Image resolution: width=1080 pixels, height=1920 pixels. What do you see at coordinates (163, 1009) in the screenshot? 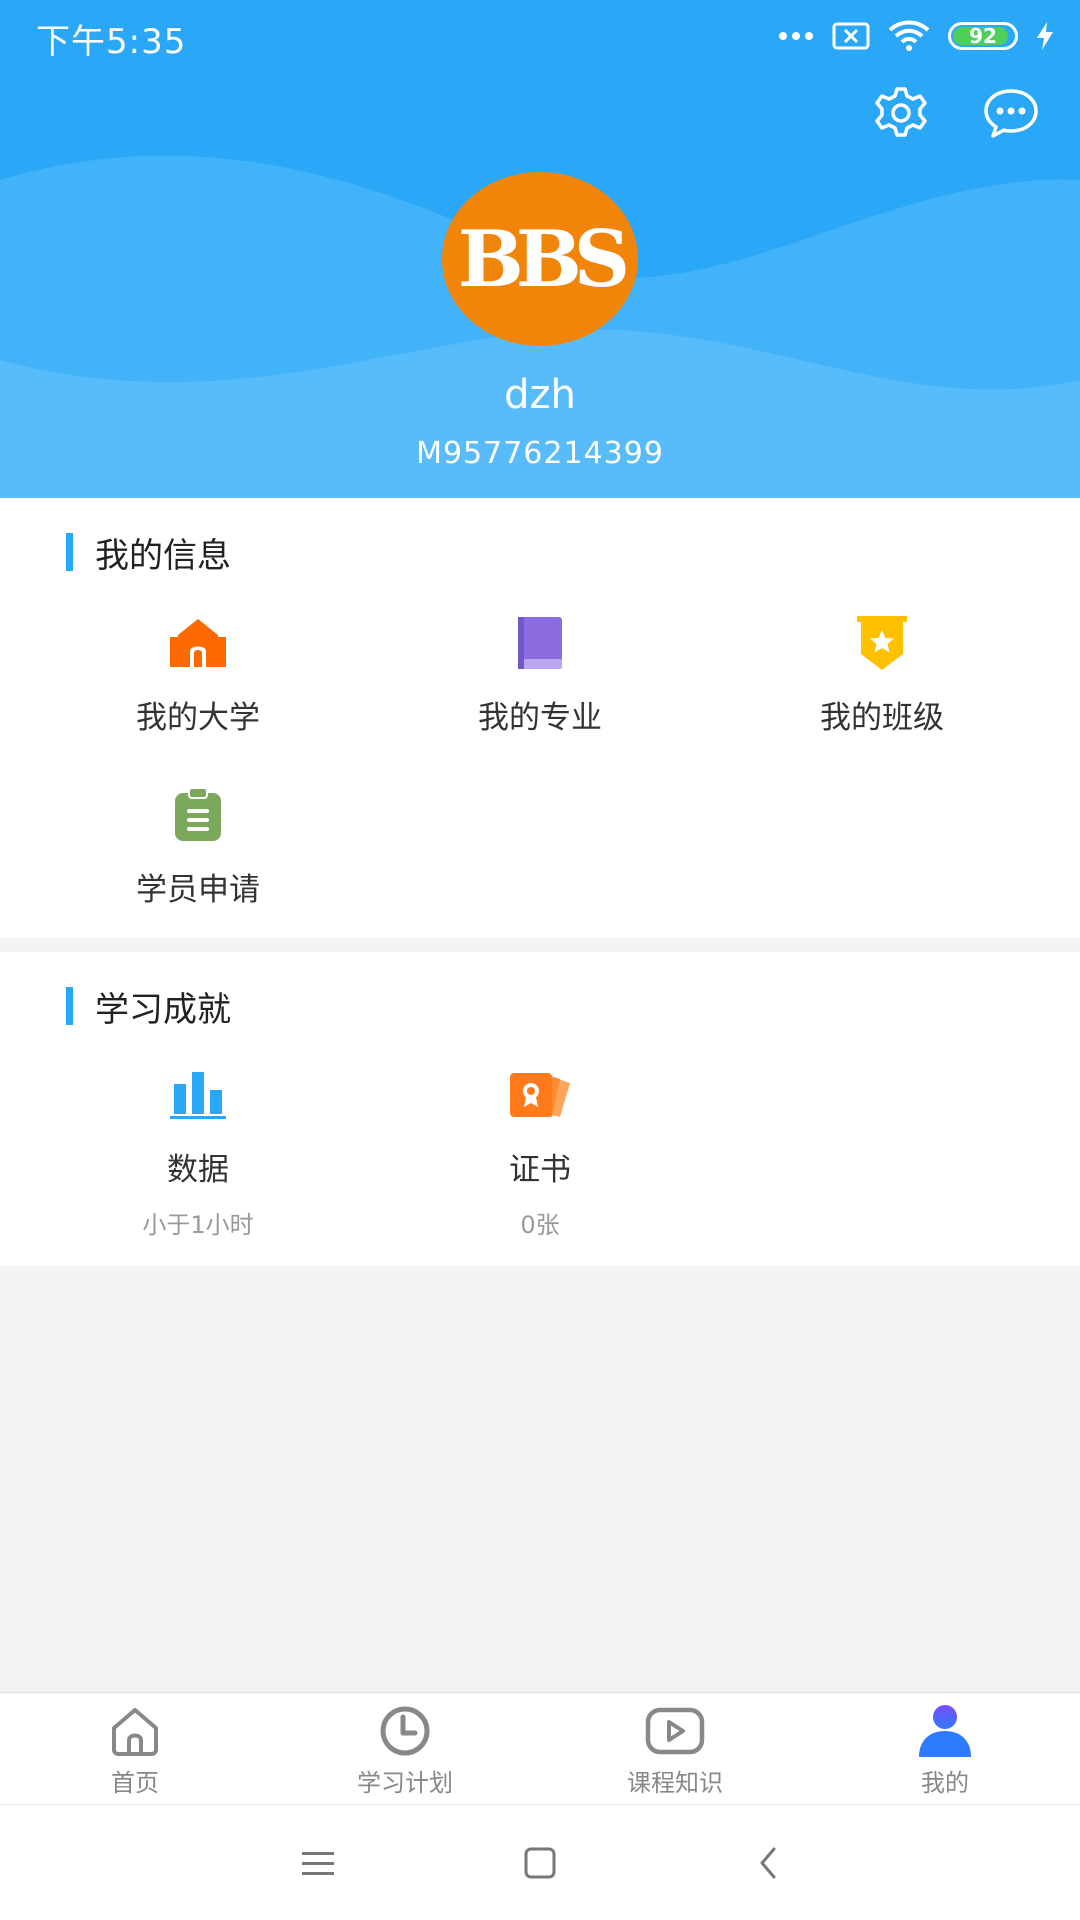
I see `section-title-text: 学习成就` at bounding box center [163, 1009].